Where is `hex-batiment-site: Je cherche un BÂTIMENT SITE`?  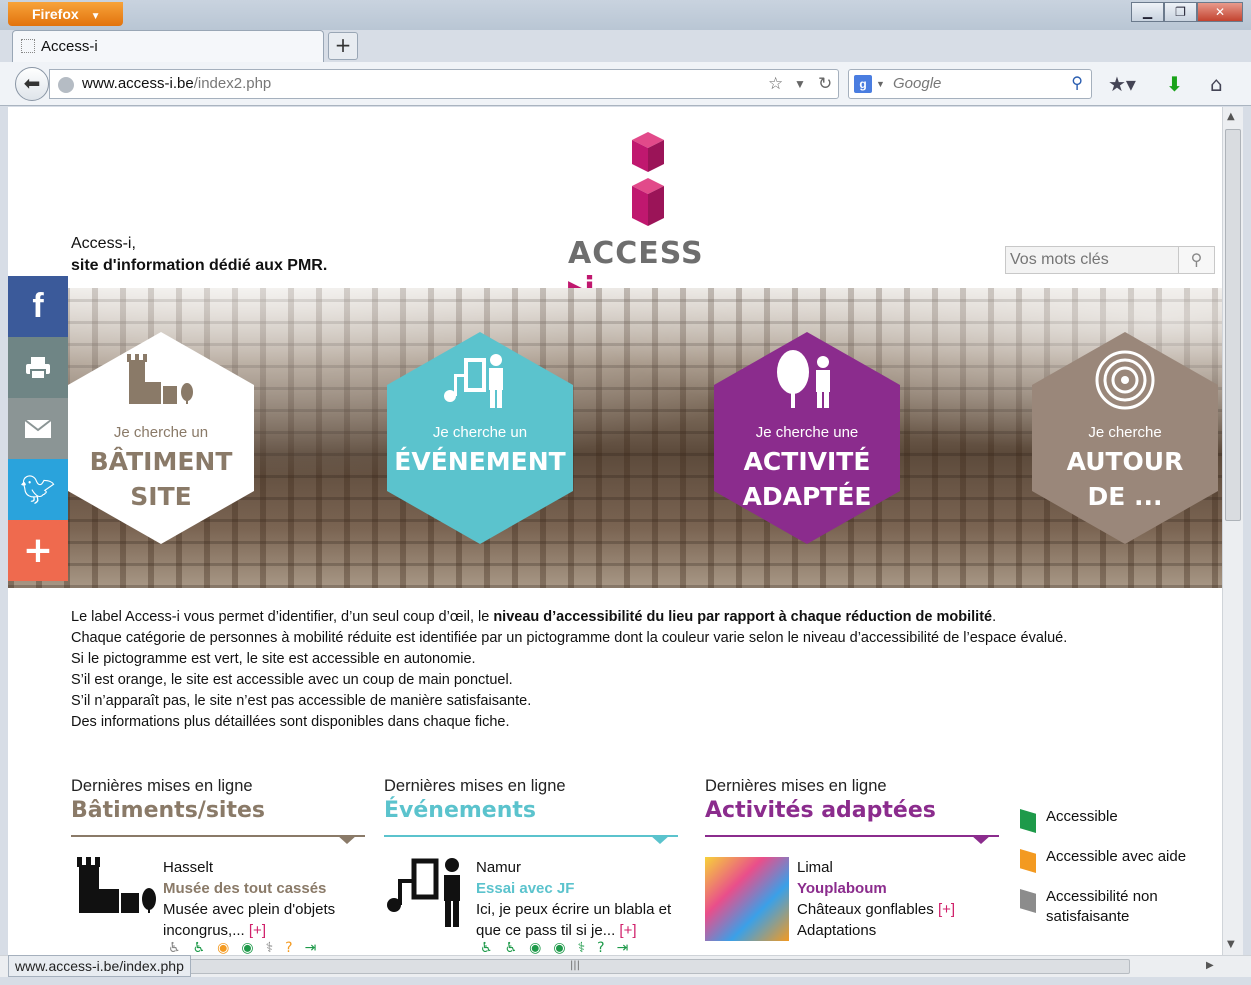
hex-batiment-site: Je cherche un BÂTIMENT SITE is located at coordinates (161, 438).